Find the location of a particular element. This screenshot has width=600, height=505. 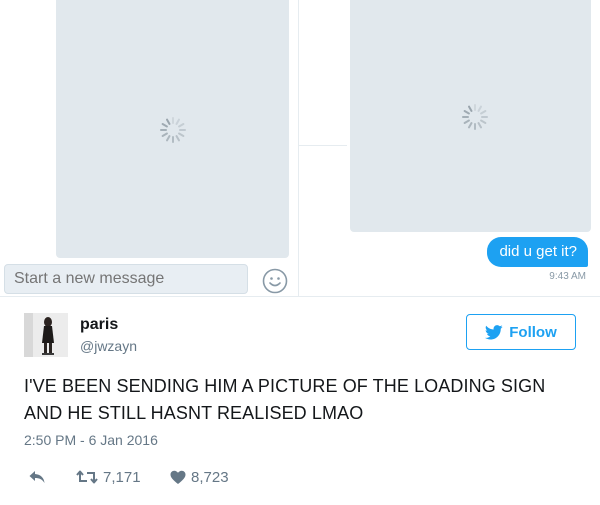

user-handle: @jwzayn is located at coordinates (108, 346).